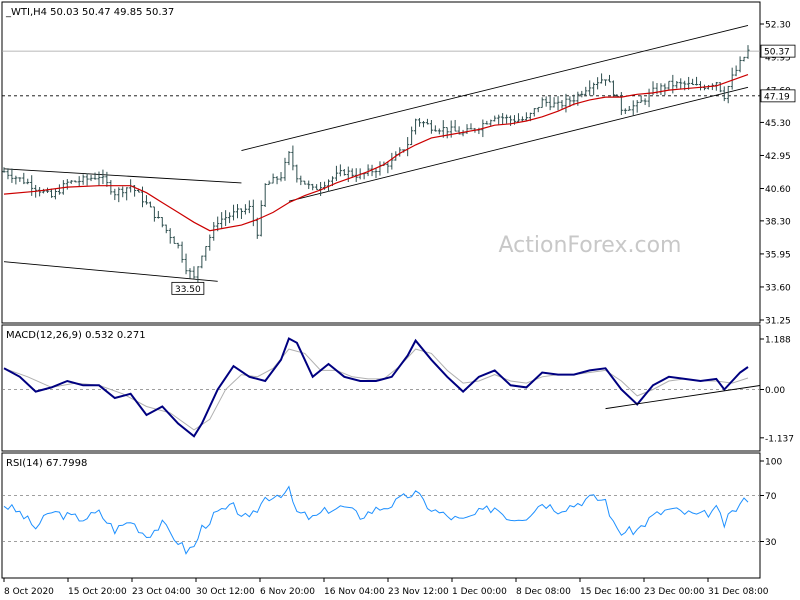 This screenshot has width=800, height=600. I want to click on time-tick-label: 1 Dec 00:00, so click(479, 592).